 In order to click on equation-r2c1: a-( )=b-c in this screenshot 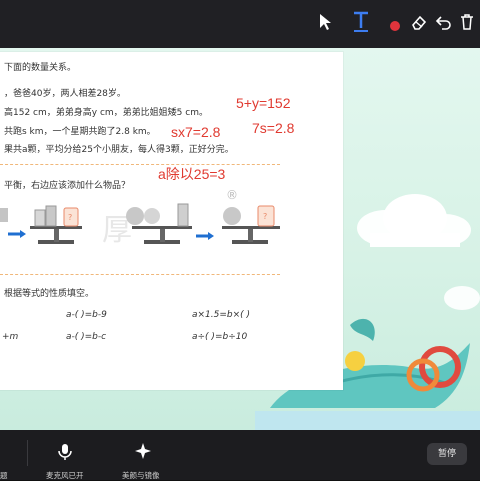, I will do `click(86, 337)`.